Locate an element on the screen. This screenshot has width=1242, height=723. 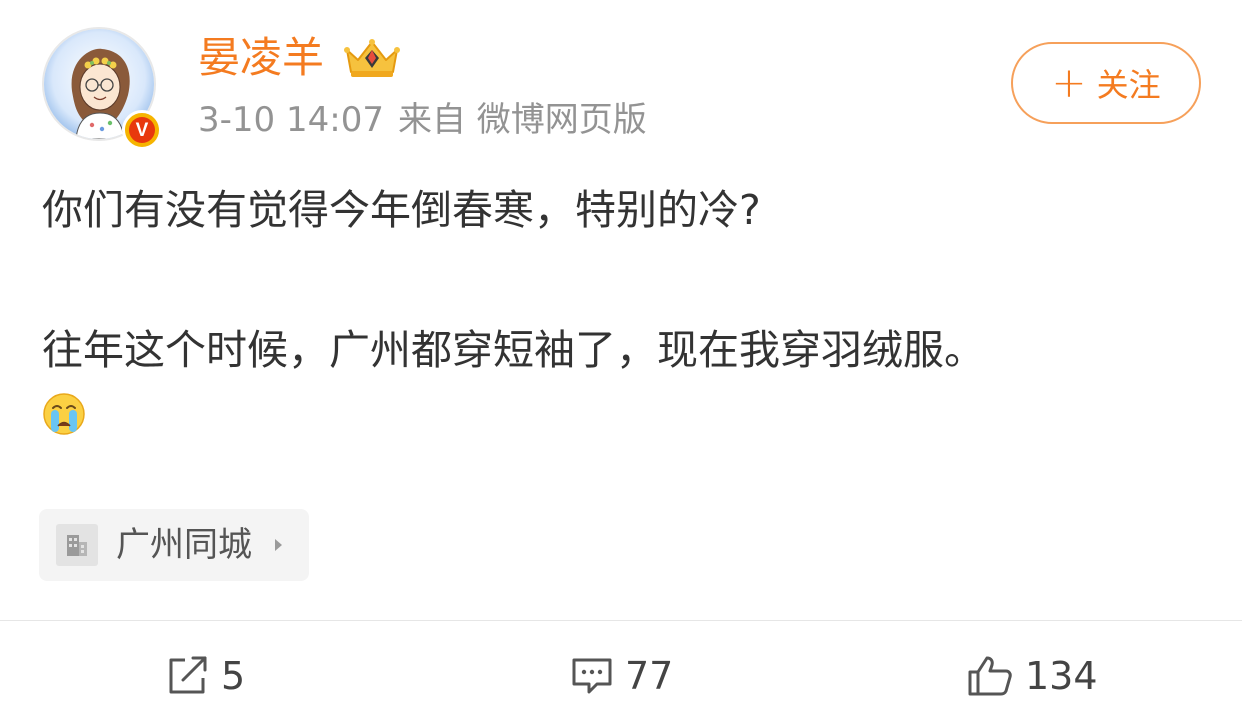
plus-icon: + is located at coordinates (1069, 82).